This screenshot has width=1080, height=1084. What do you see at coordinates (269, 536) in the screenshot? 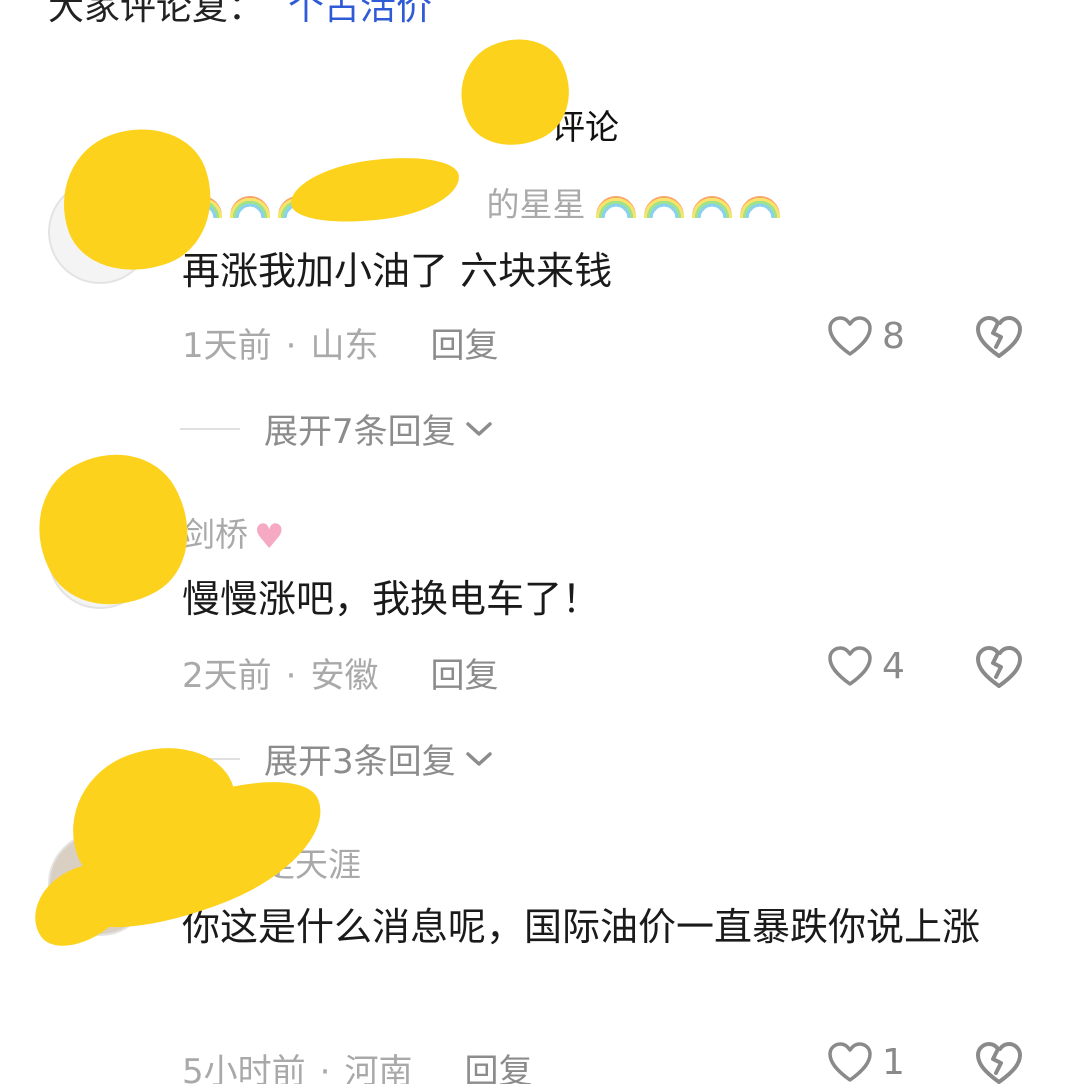
I see `pink-heart-icon: ♥` at bounding box center [269, 536].